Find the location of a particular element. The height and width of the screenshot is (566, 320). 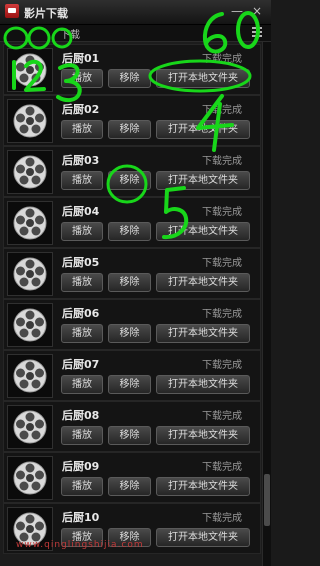

minimize-button: — is located at coordinates (237, 11).